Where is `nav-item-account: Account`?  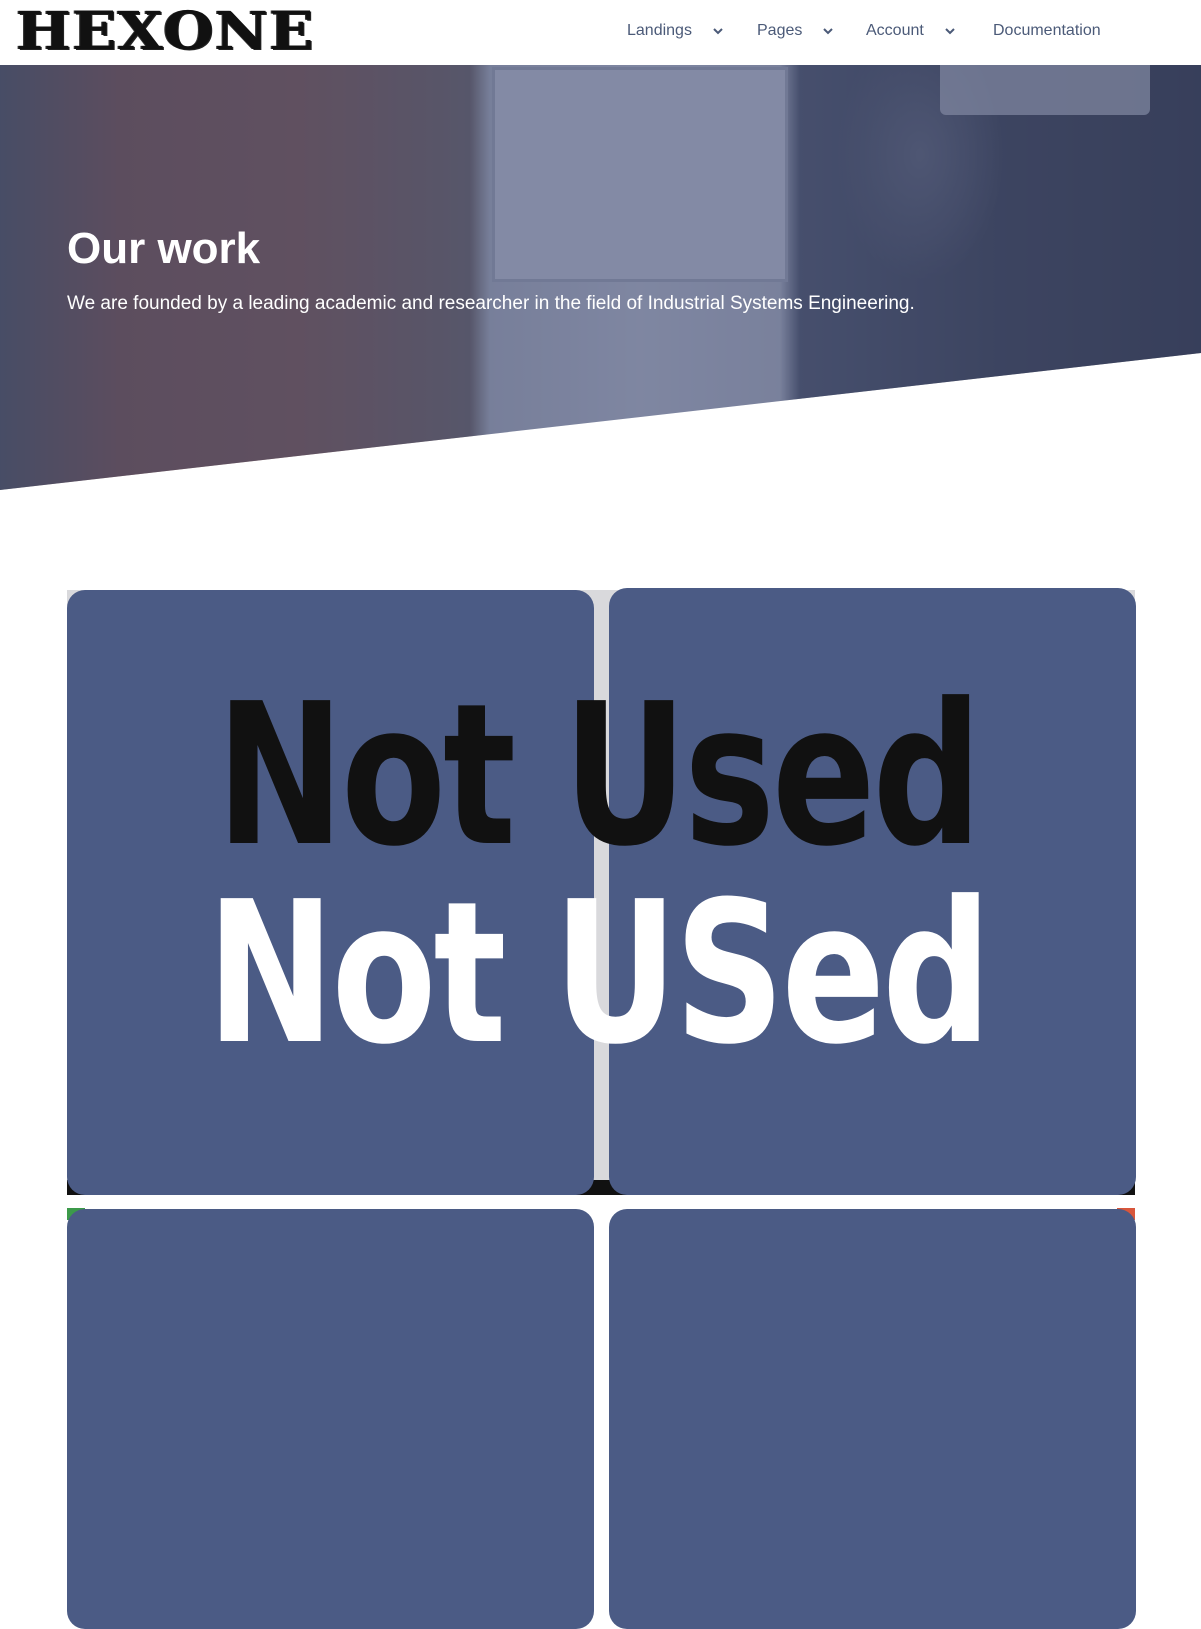
nav-item-account: Account is located at coordinates (912, 31).